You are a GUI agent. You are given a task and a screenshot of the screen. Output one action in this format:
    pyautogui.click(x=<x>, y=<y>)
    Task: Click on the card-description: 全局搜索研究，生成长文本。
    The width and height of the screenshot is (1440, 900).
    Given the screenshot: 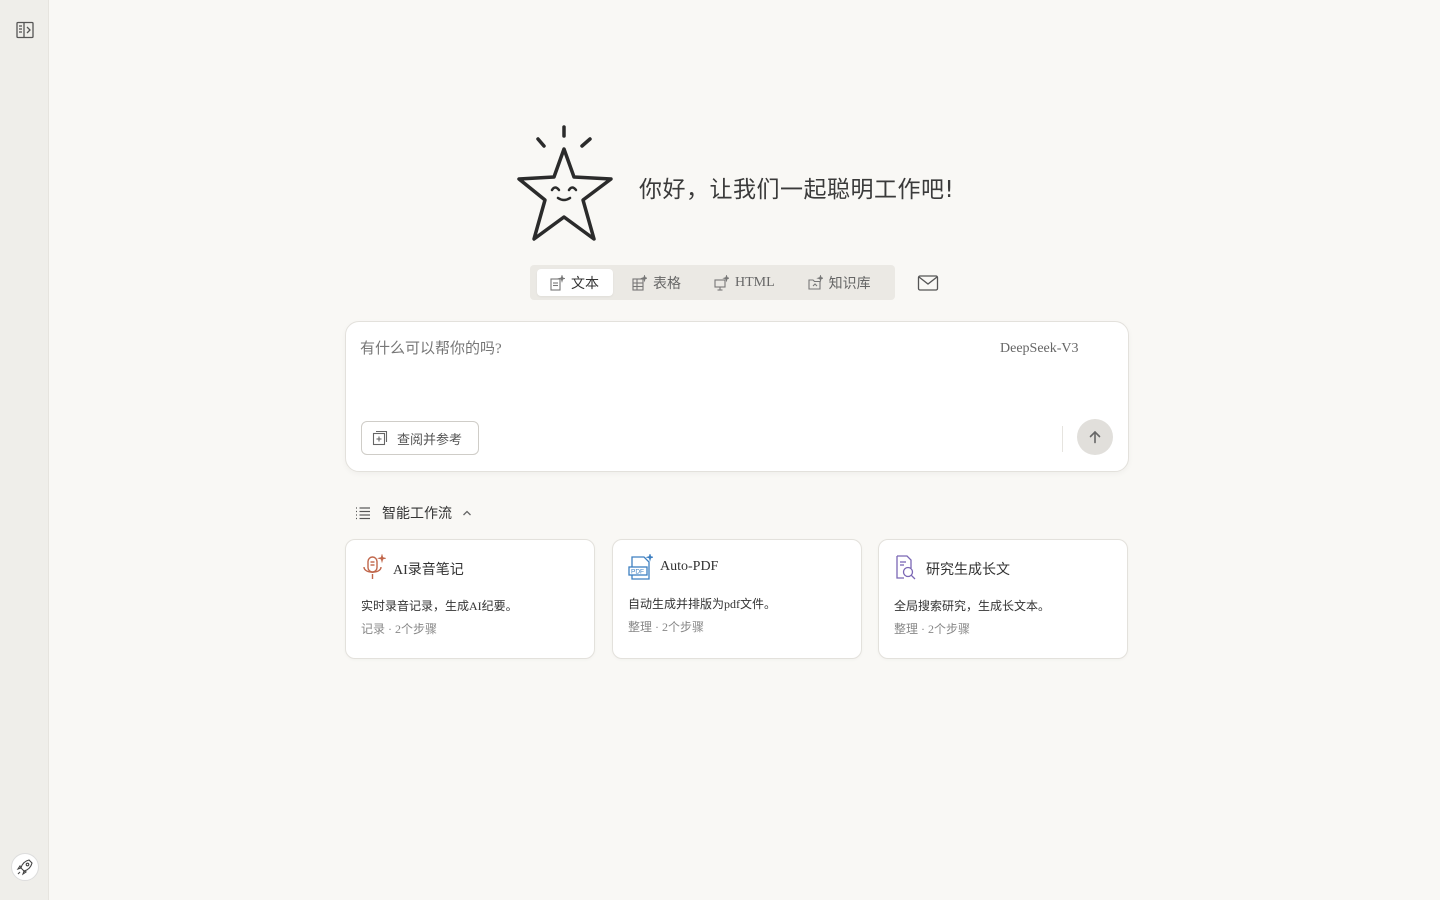 What is the action you would take?
    pyautogui.click(x=972, y=606)
    